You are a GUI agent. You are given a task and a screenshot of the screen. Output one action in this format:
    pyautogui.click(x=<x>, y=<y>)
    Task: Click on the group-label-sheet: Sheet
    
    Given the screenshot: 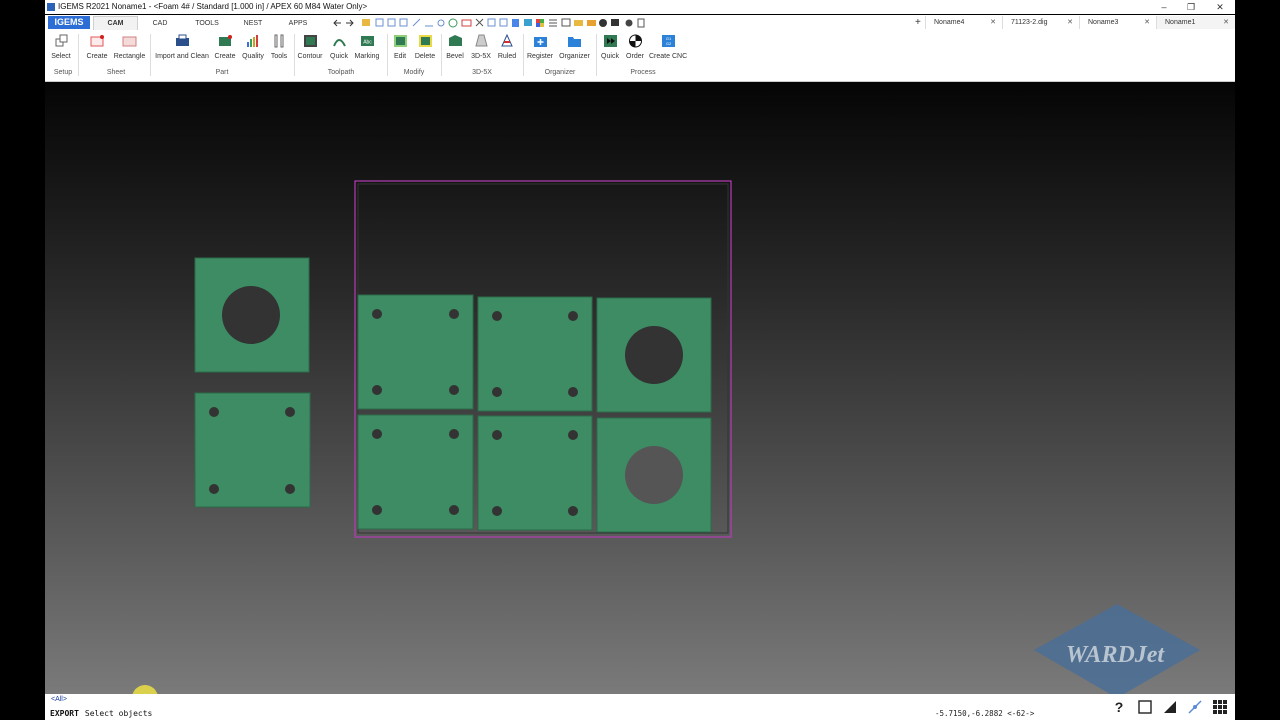 What is the action you would take?
    pyautogui.click(x=116, y=72)
    